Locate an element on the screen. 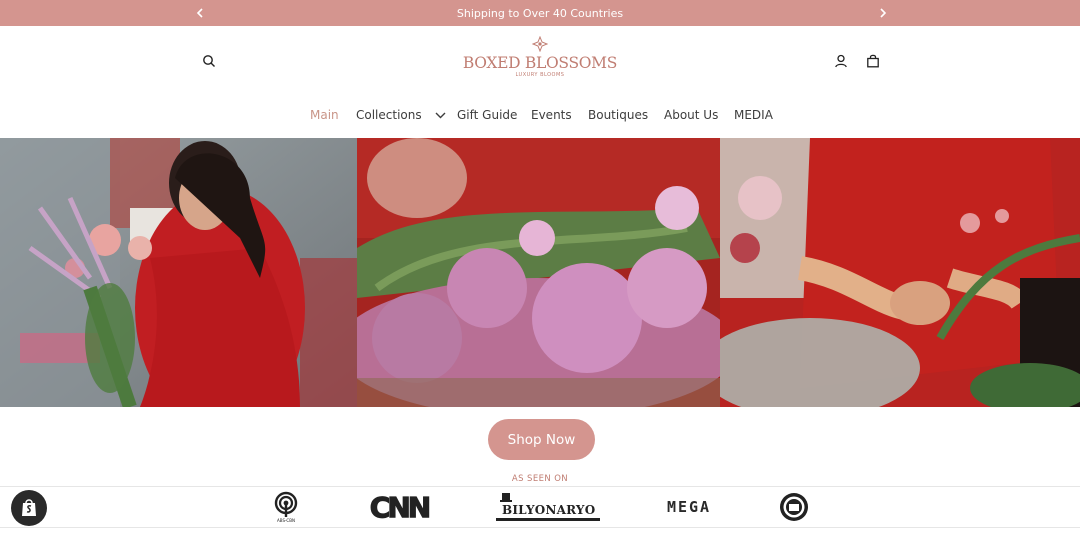  search-icon is located at coordinates (209, 61).